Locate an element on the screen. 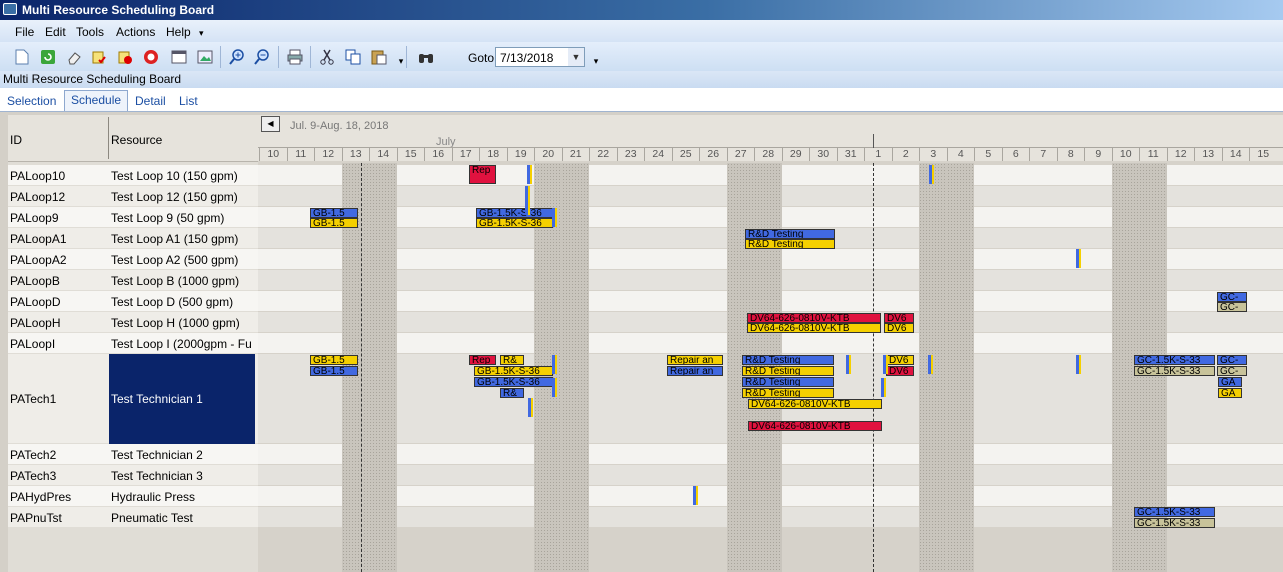  menu-overflow-icon: ▾ is located at coordinates (201, 33).